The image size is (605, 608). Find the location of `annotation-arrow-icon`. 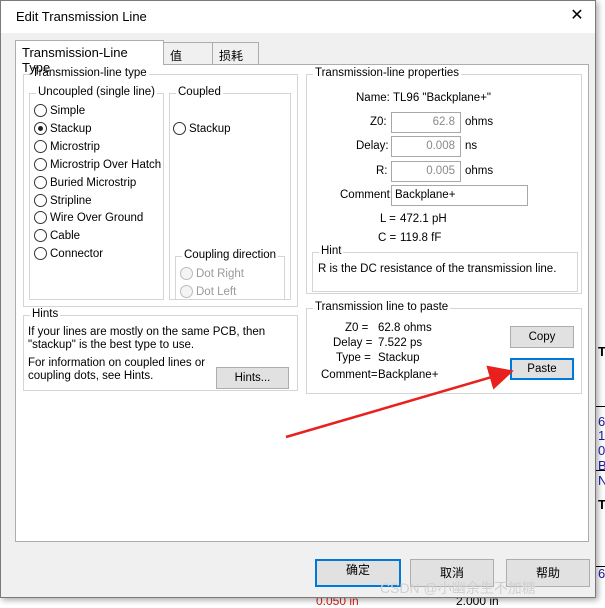

annotation-arrow-icon is located at coordinates (399, 402).